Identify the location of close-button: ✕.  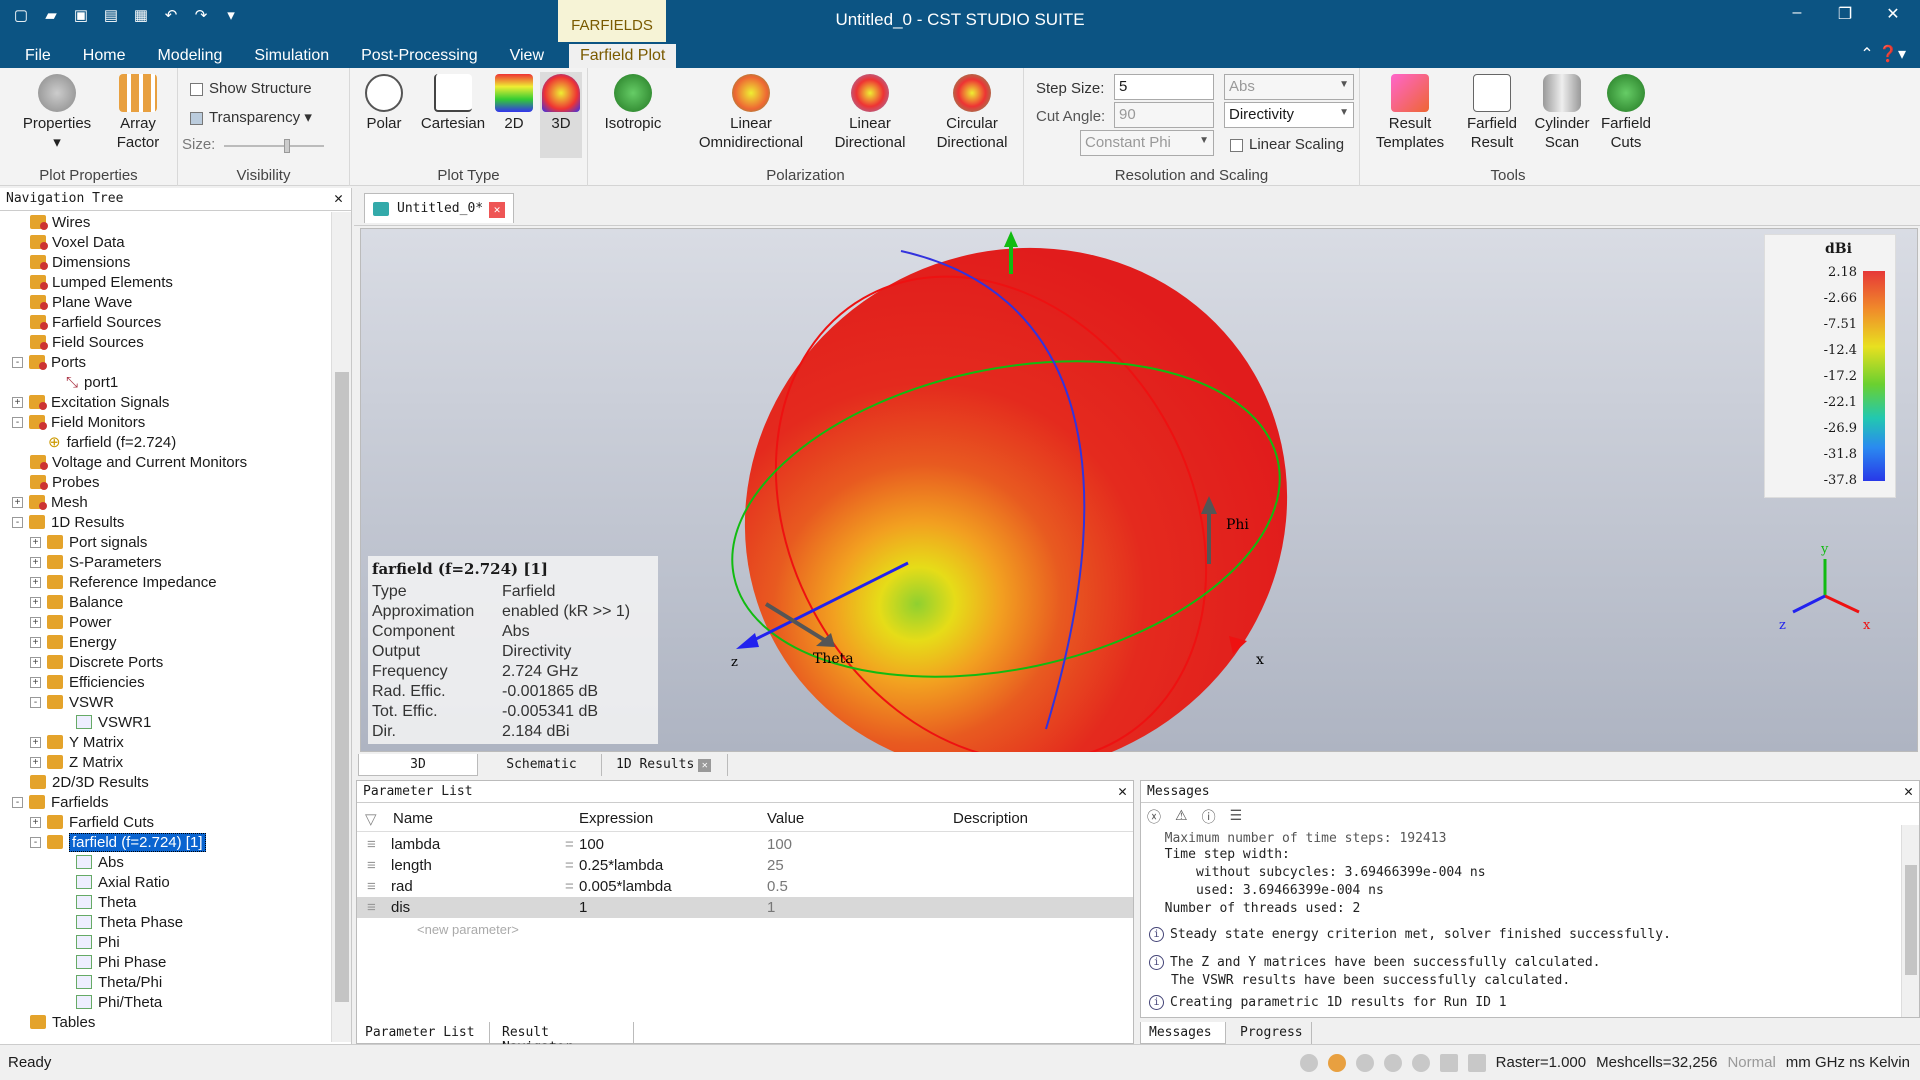
(1893, 14).